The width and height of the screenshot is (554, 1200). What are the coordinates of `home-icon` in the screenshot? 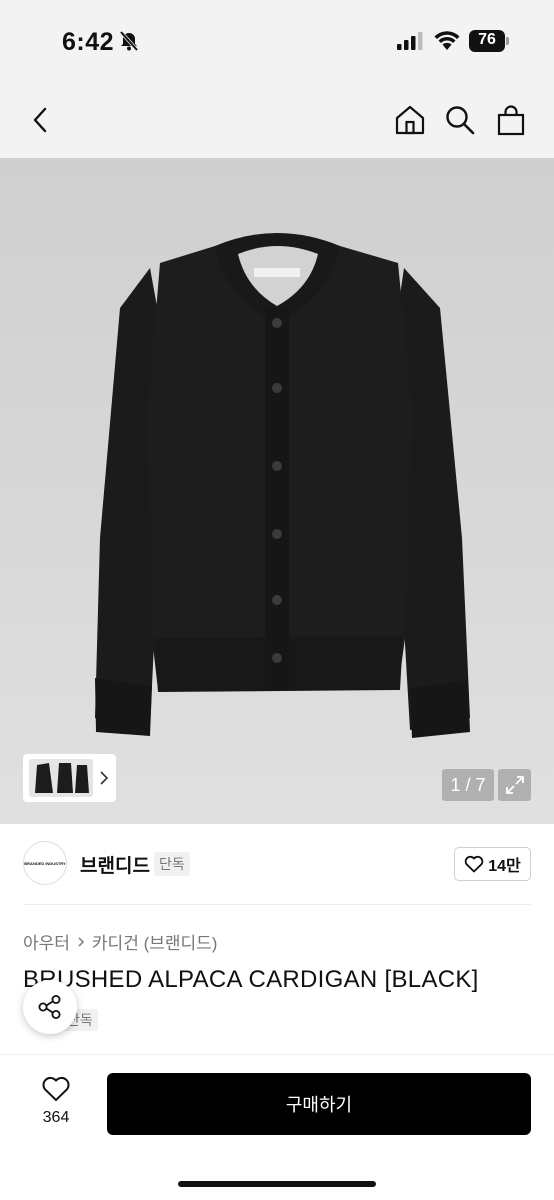 It's located at (410, 120).